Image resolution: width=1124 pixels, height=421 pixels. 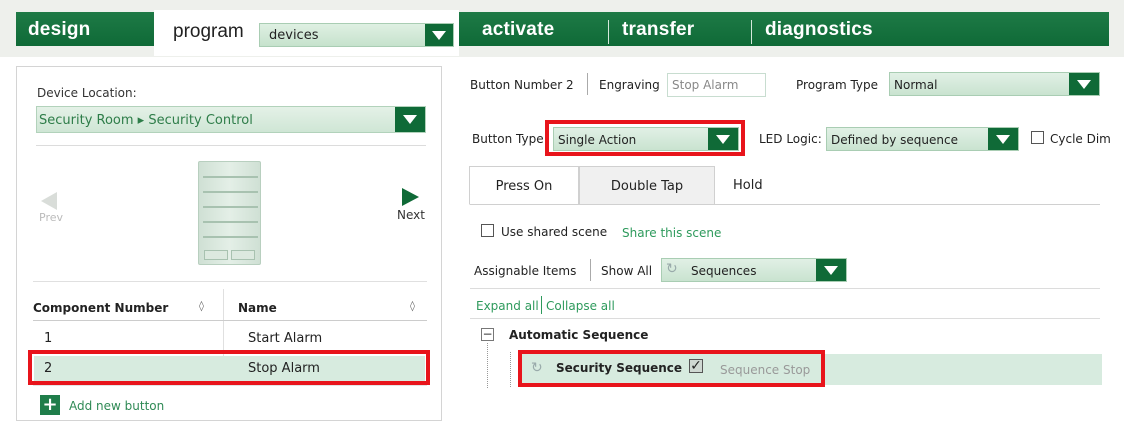 What do you see at coordinates (50, 405) in the screenshot?
I see `plus-icon: +` at bounding box center [50, 405].